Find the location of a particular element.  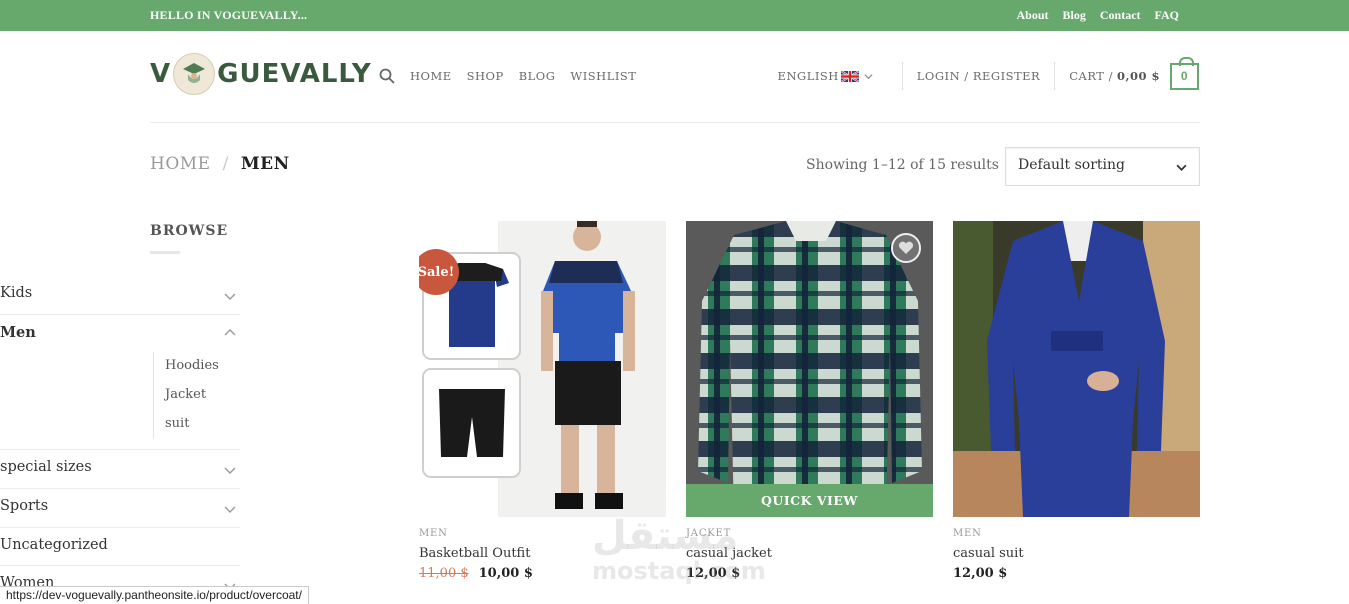

product-image-casual-suit is located at coordinates (1076, 369).